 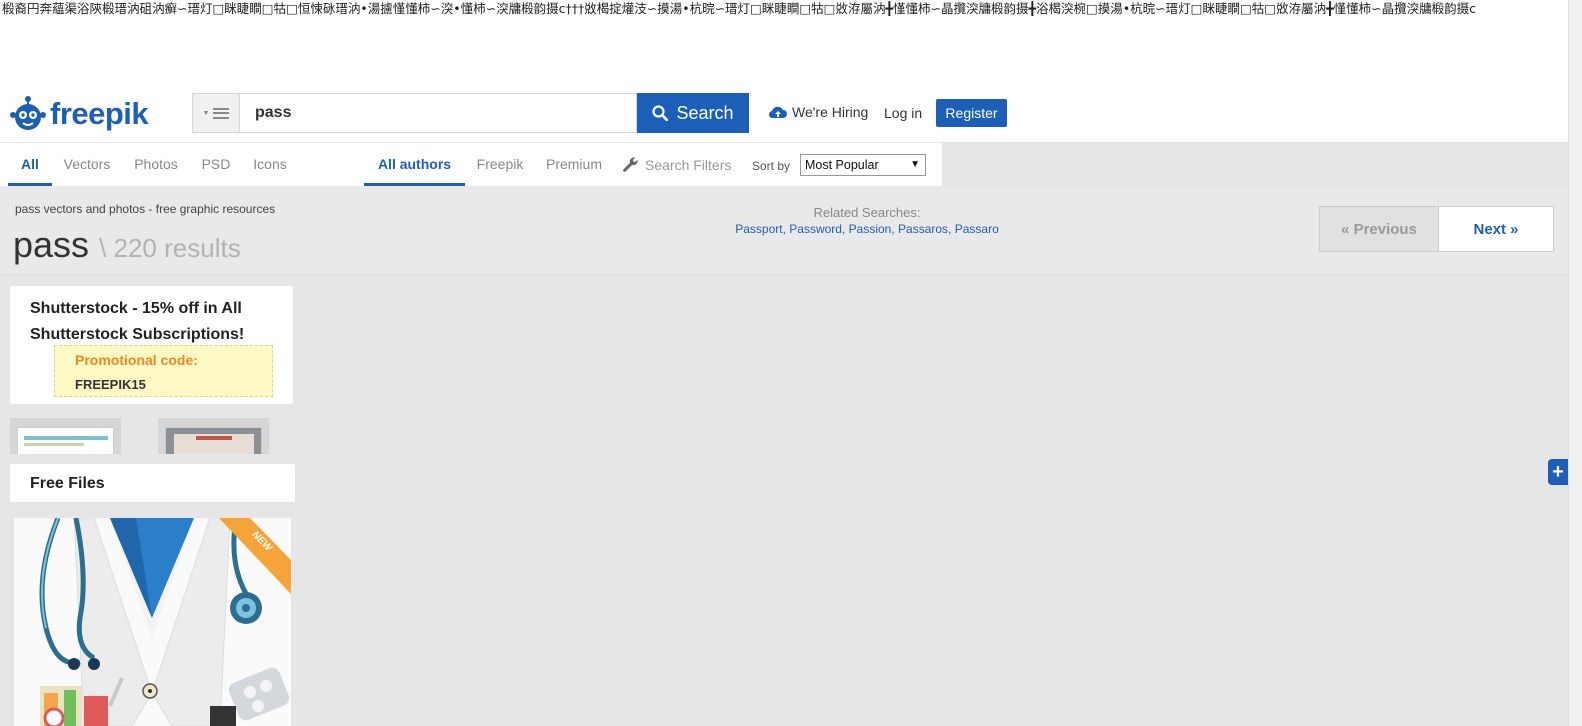 I want to click on plus-icon: +, so click(x=1558, y=471).